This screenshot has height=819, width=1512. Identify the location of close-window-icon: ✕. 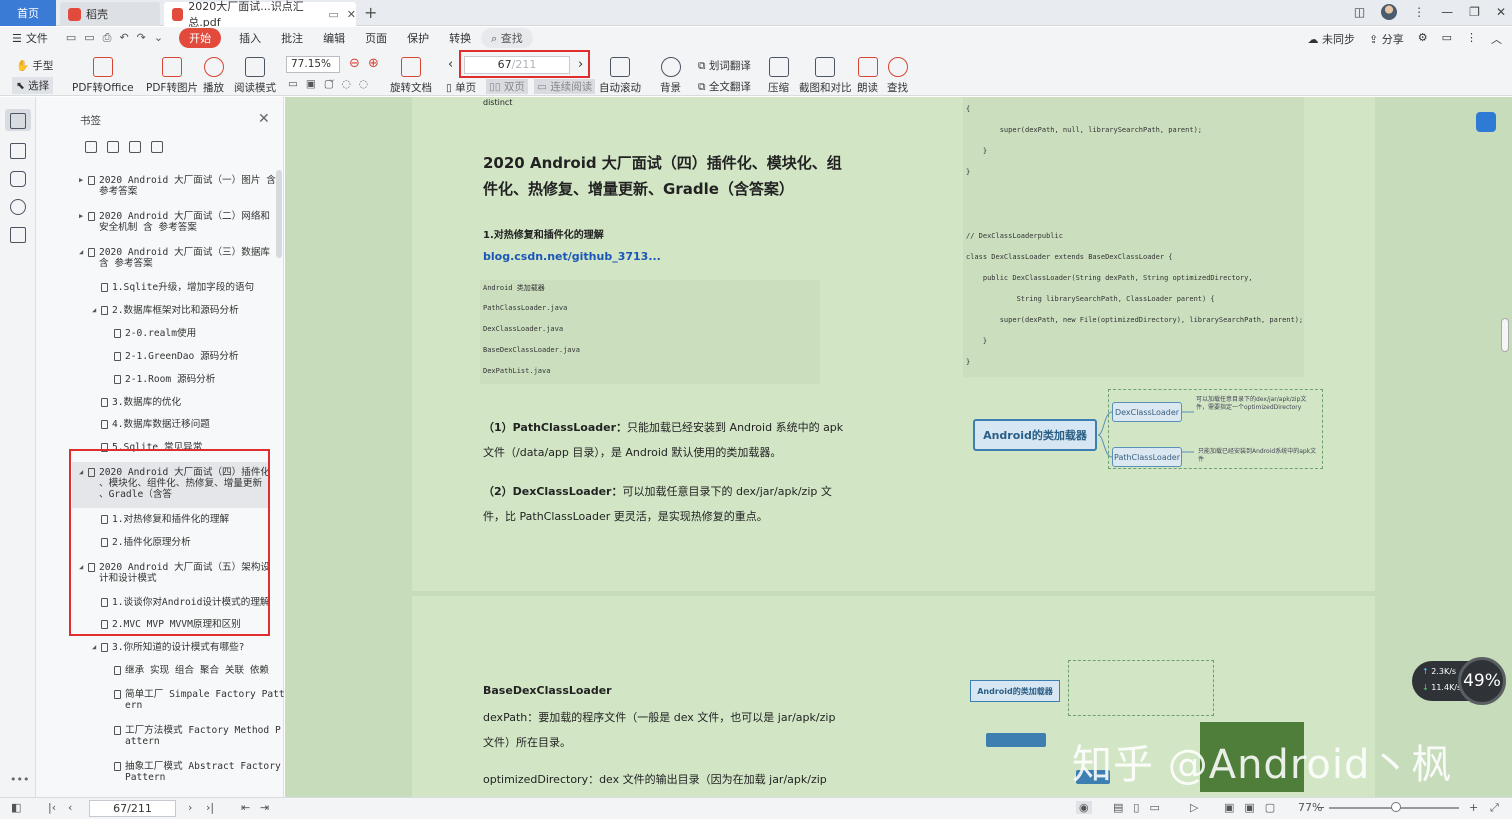
(1501, 12).